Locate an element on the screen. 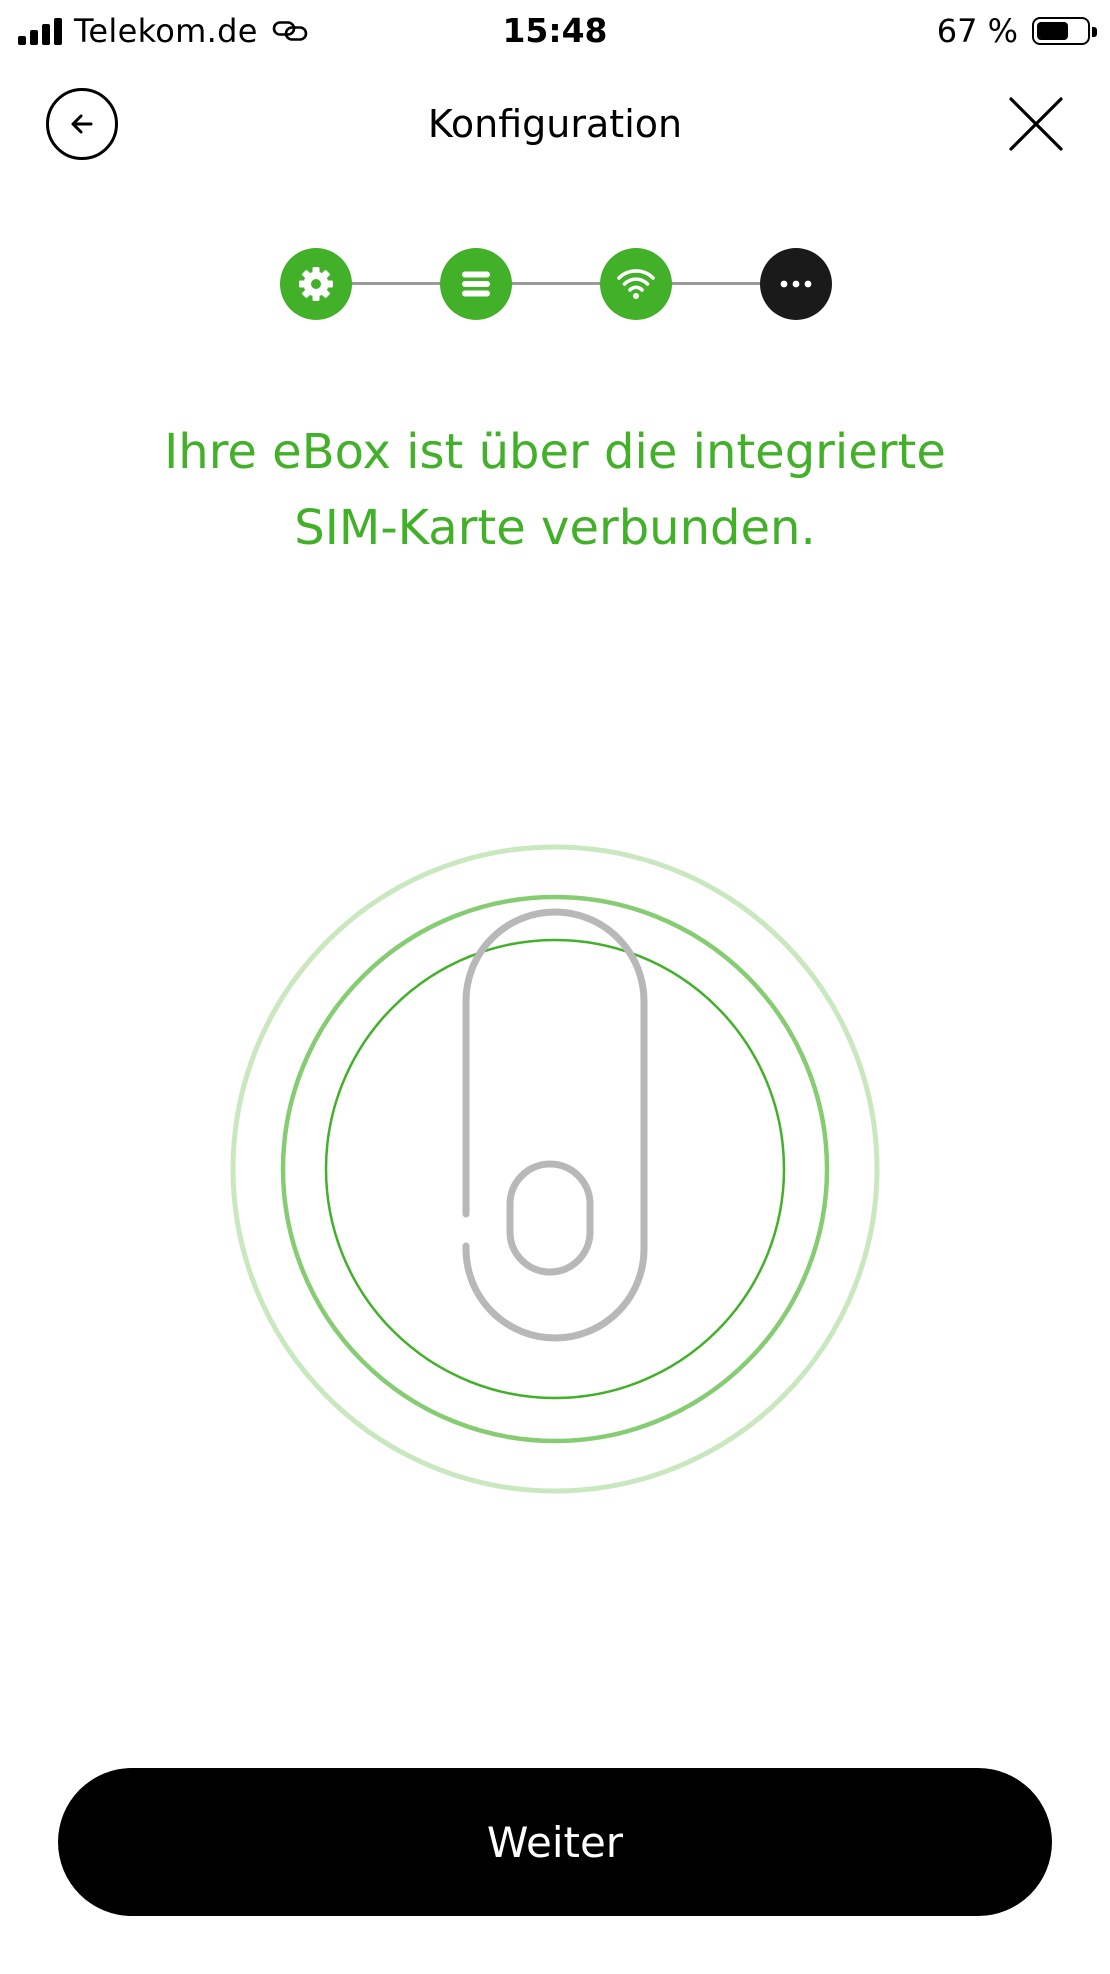  status-bar-right: 67 % is located at coordinates (1016, 31).